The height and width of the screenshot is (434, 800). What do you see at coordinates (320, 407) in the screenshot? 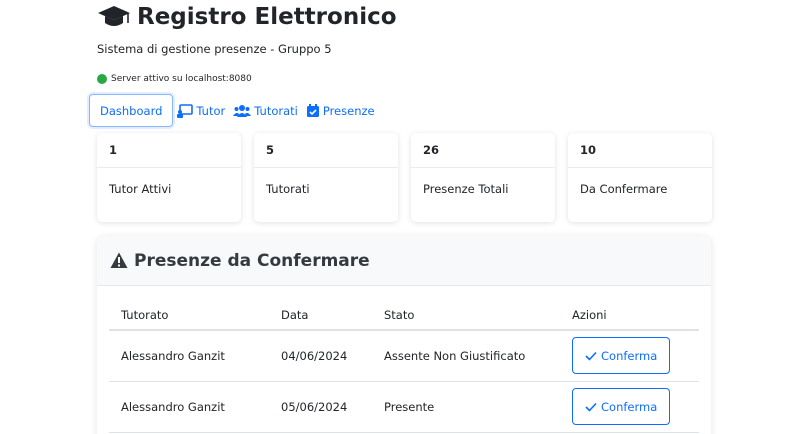
I see `cell-data: 05/06/2024` at bounding box center [320, 407].